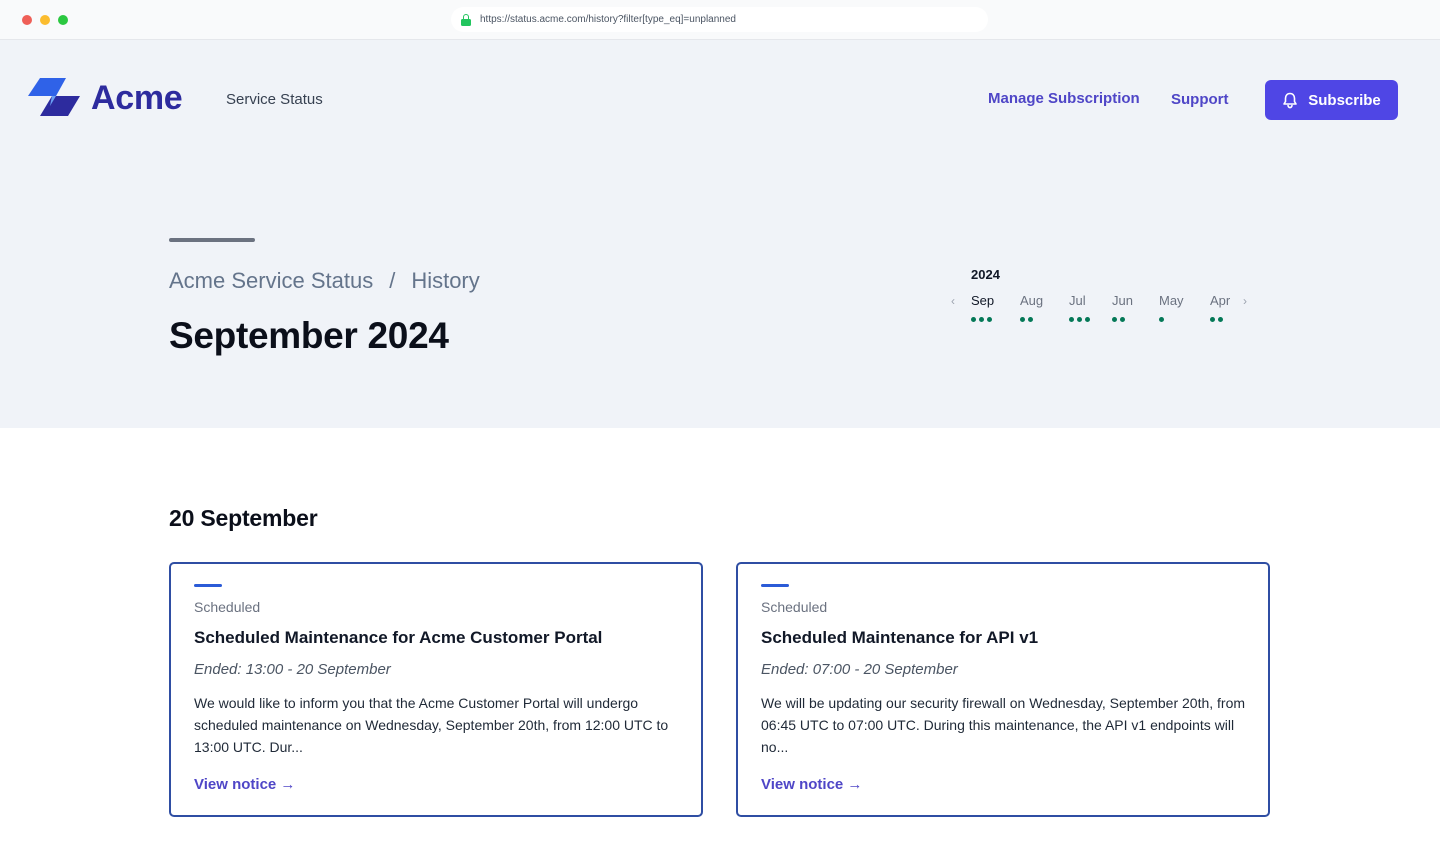 The height and width of the screenshot is (858, 1440). I want to click on day-heading: 20 September, so click(243, 518).